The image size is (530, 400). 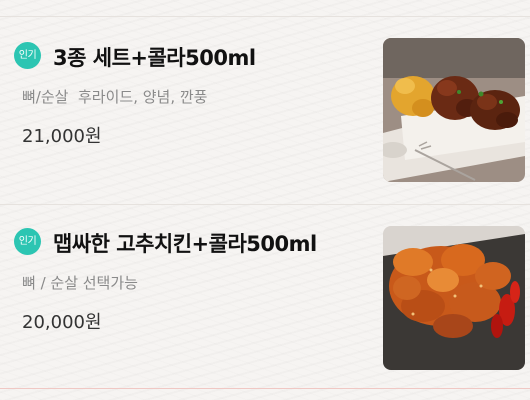 What do you see at coordinates (62, 322) in the screenshot?
I see `menu-item-price: 20,000원` at bounding box center [62, 322].